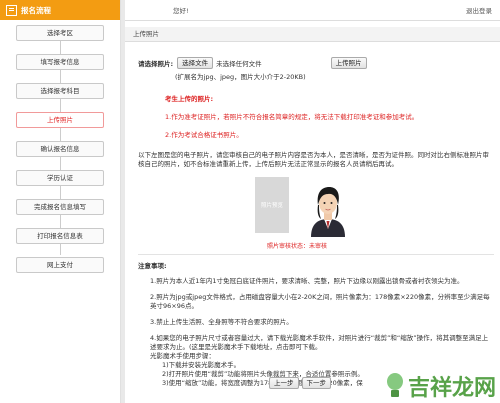  Describe the element at coordinates (182, 356) in the screenshot. I see `tool-steps-title: 光影魔术手使用步骤：` at that location.